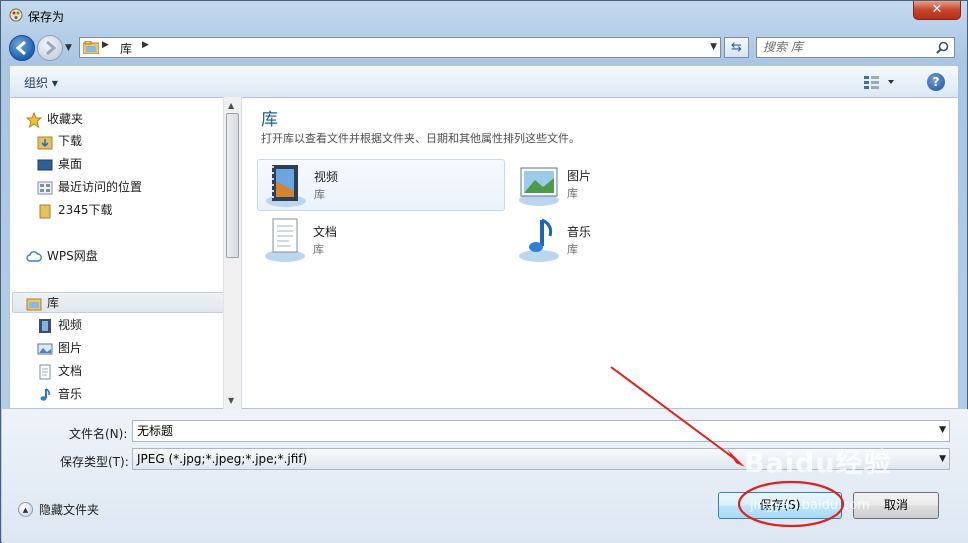  I want to click on watermark-url: jingyan.baidu.com, so click(810, 505).